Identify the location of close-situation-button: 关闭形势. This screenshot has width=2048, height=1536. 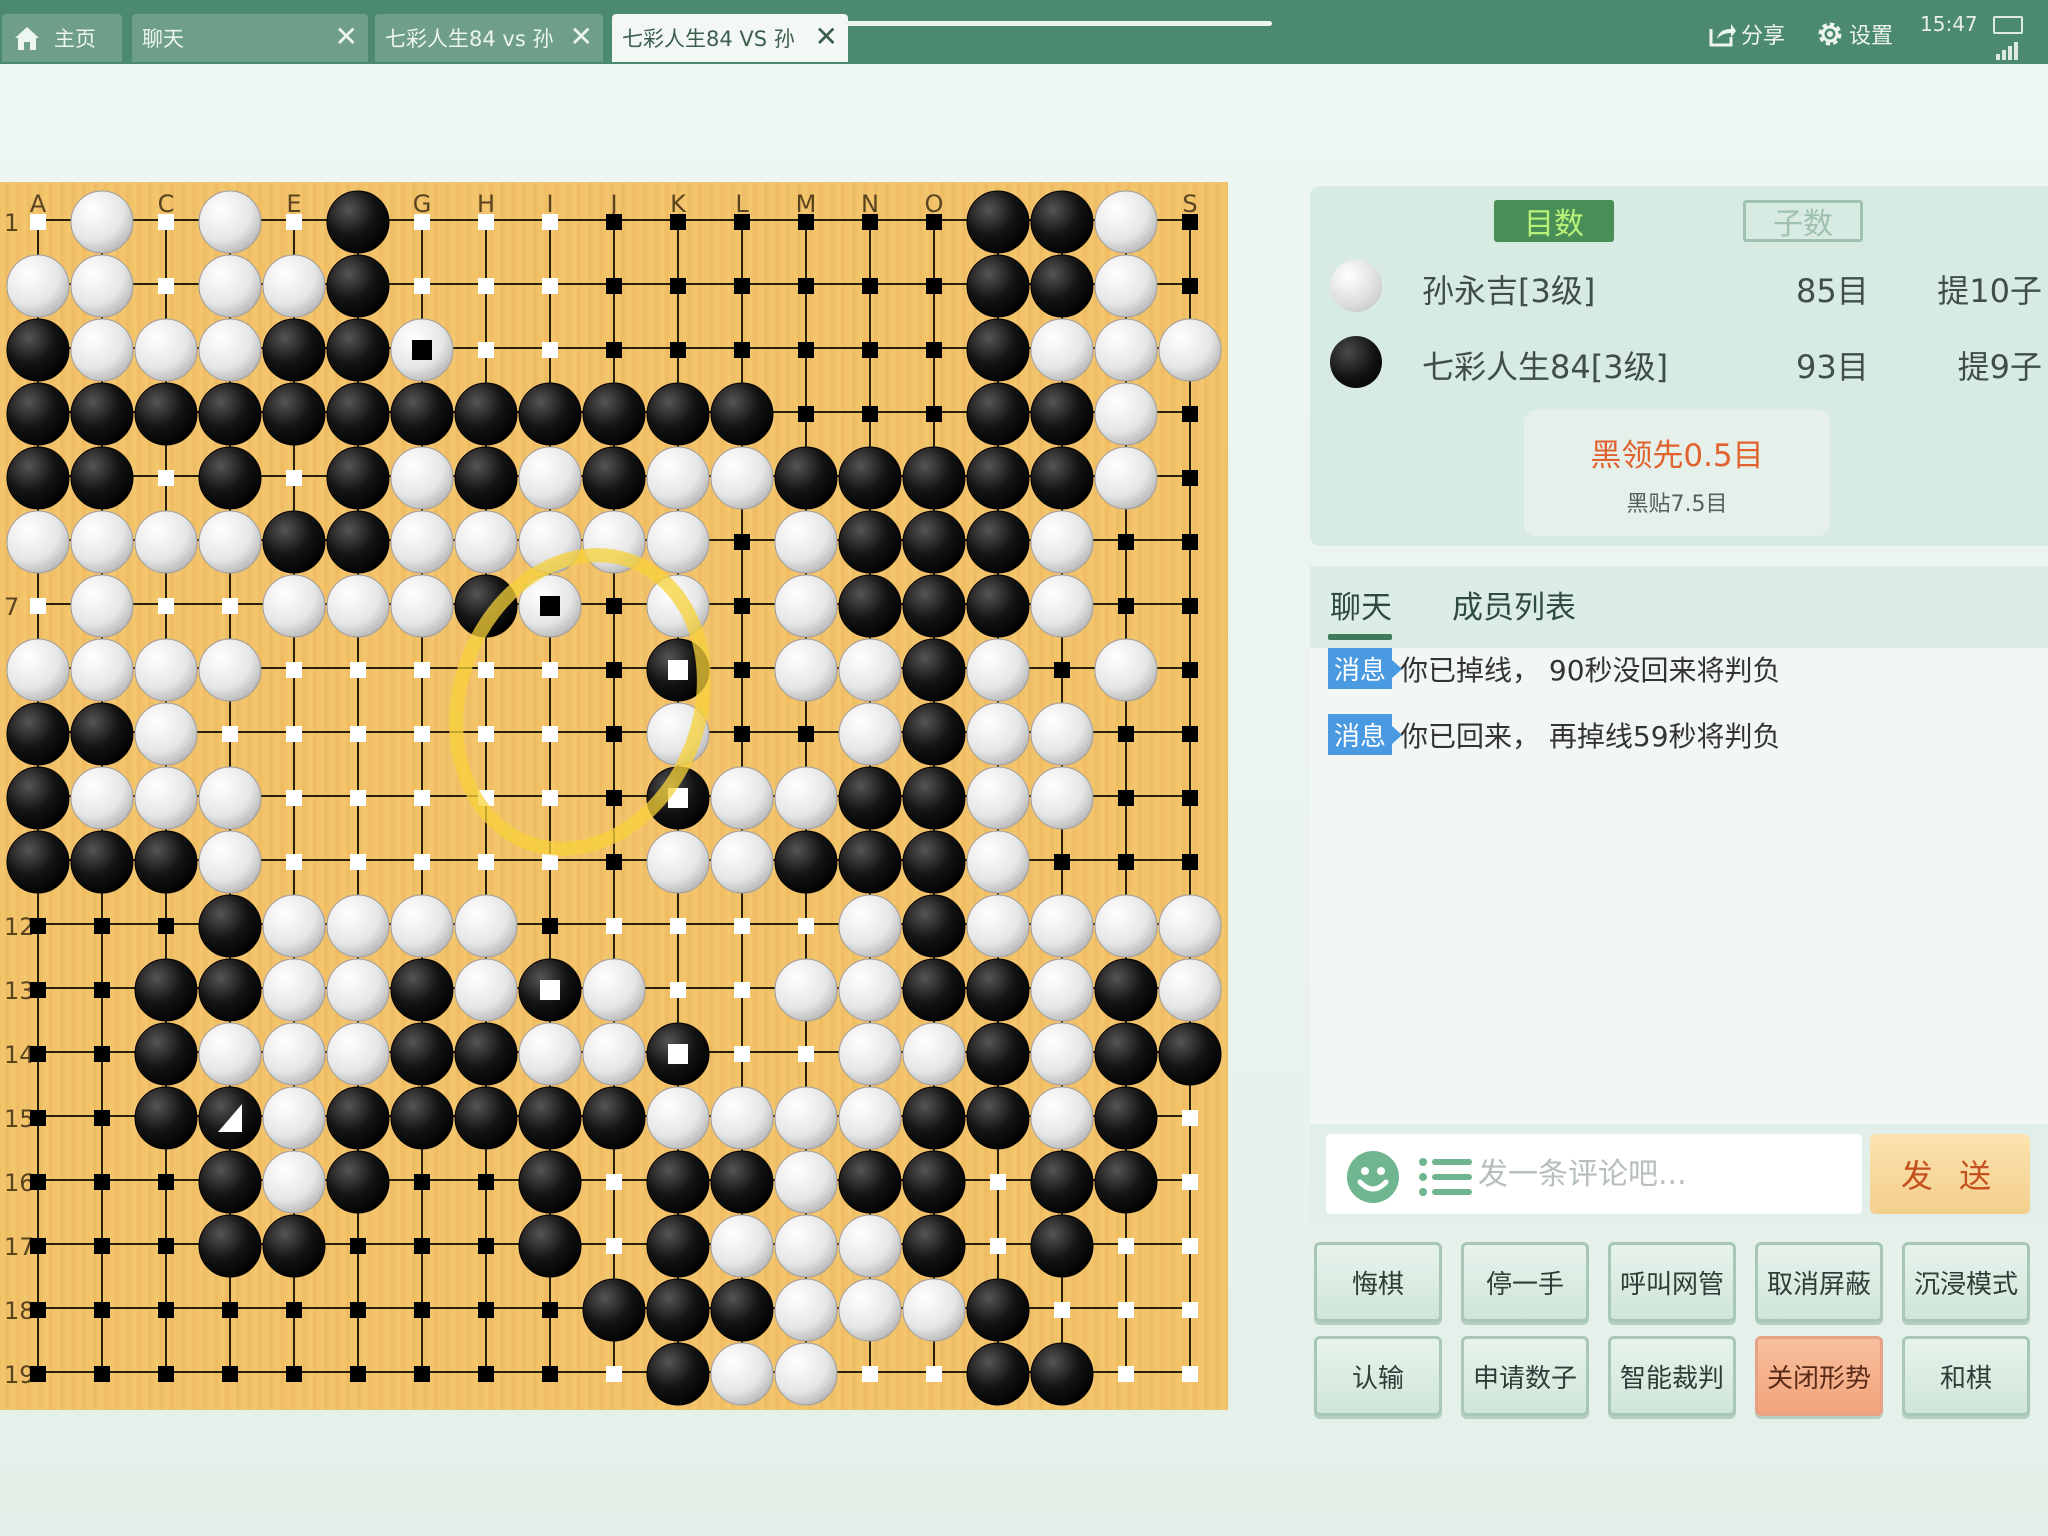
(1819, 1376).